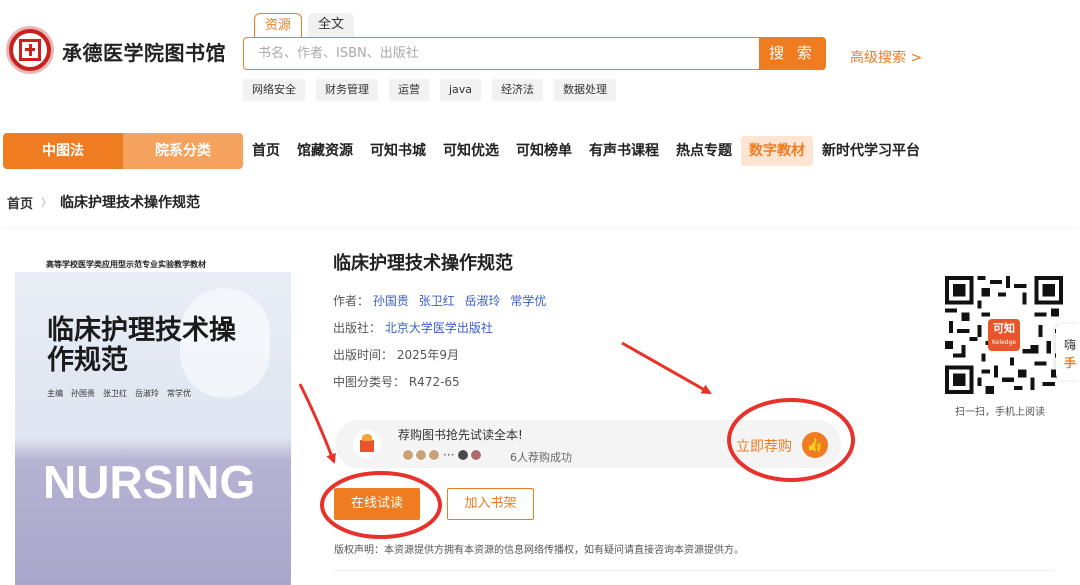 This screenshot has width=1080, height=585. I want to click on hot-tag: 数据处理, so click(585, 90).